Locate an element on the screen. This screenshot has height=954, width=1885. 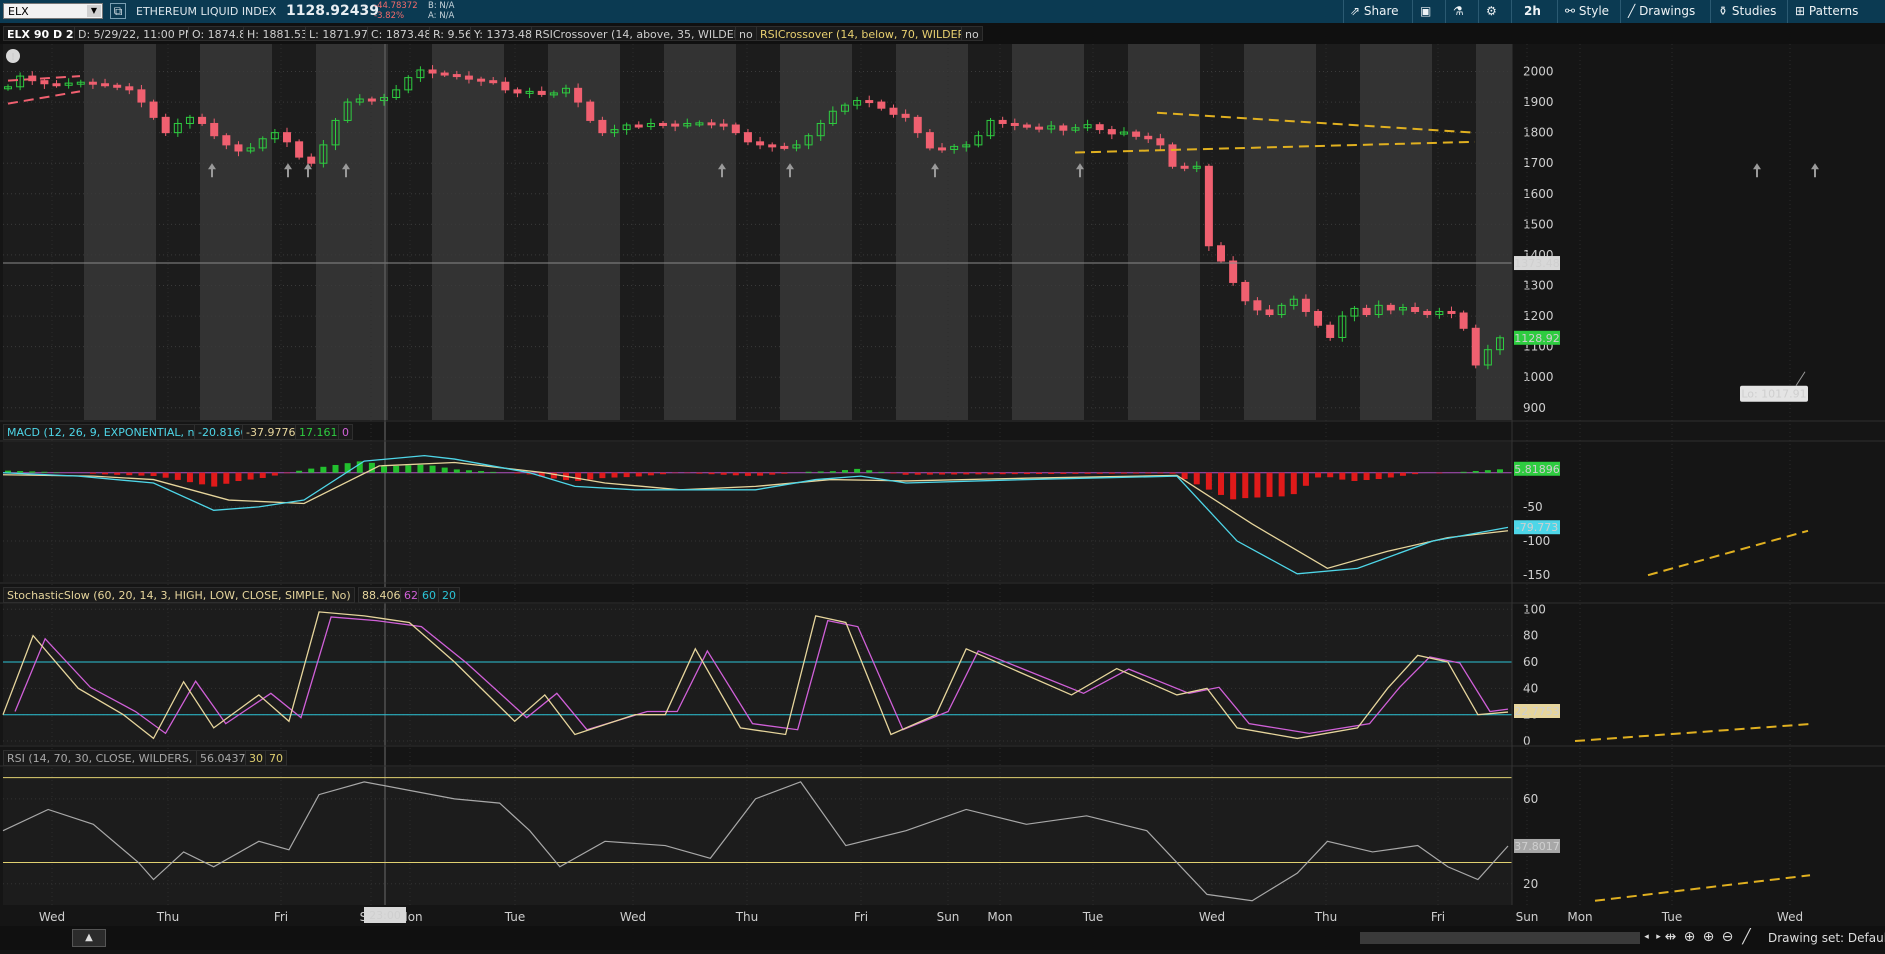
stoch-axis-tick: 40 is located at coordinates (1530, 688).